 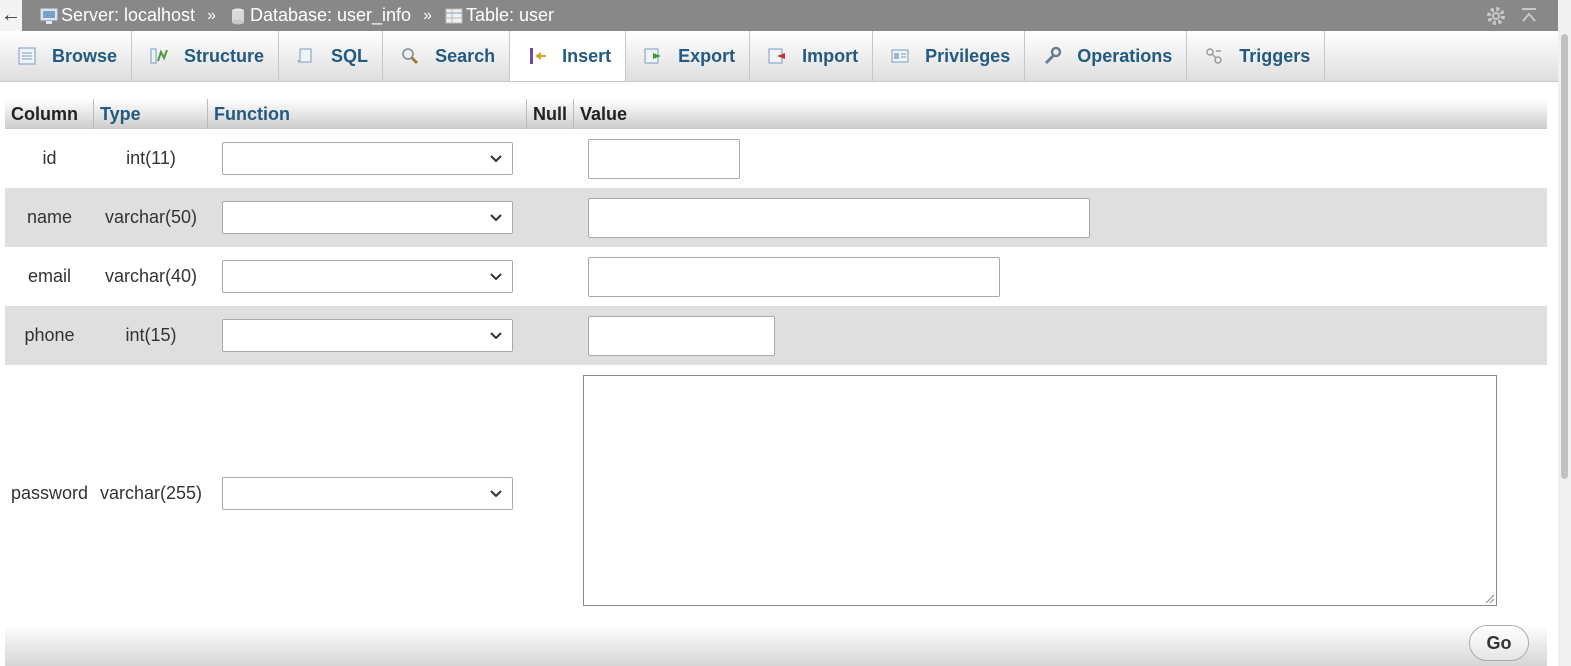 I want to click on page-scrollbar, so click(x=1564, y=333).